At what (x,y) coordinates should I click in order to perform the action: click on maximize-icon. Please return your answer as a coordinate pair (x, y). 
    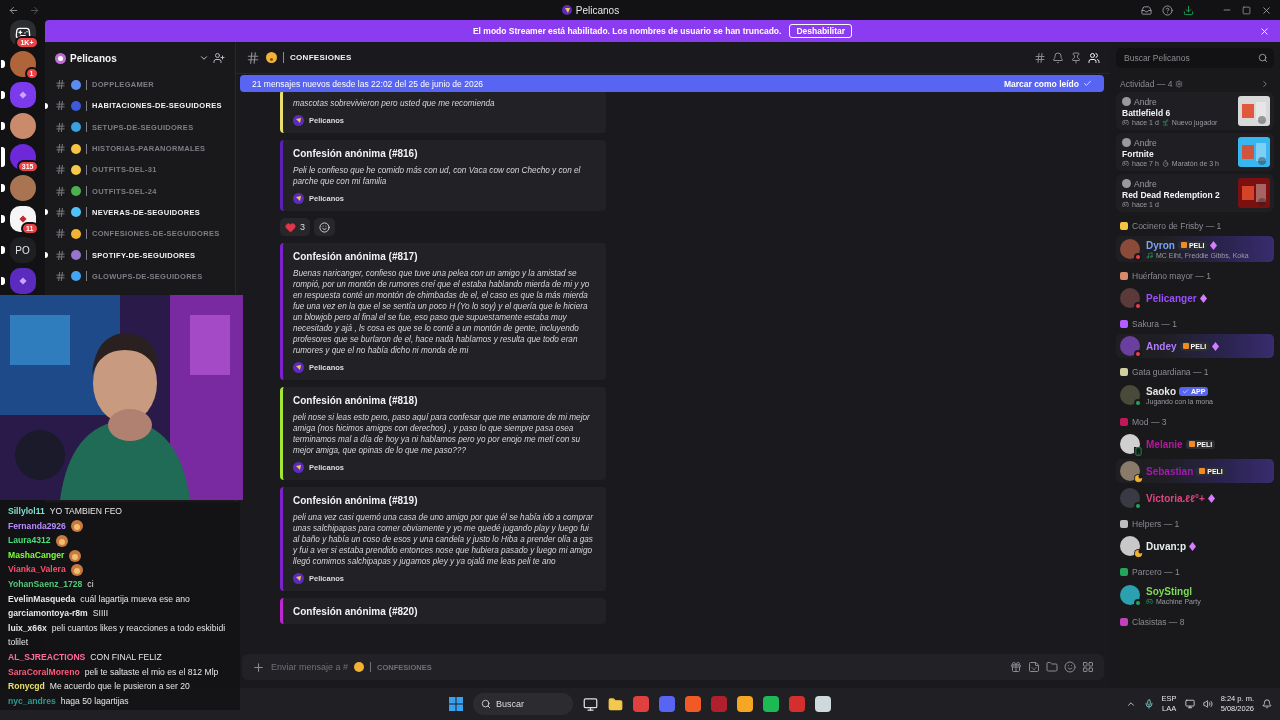
    Looking at the image, I should click on (1246, 10).